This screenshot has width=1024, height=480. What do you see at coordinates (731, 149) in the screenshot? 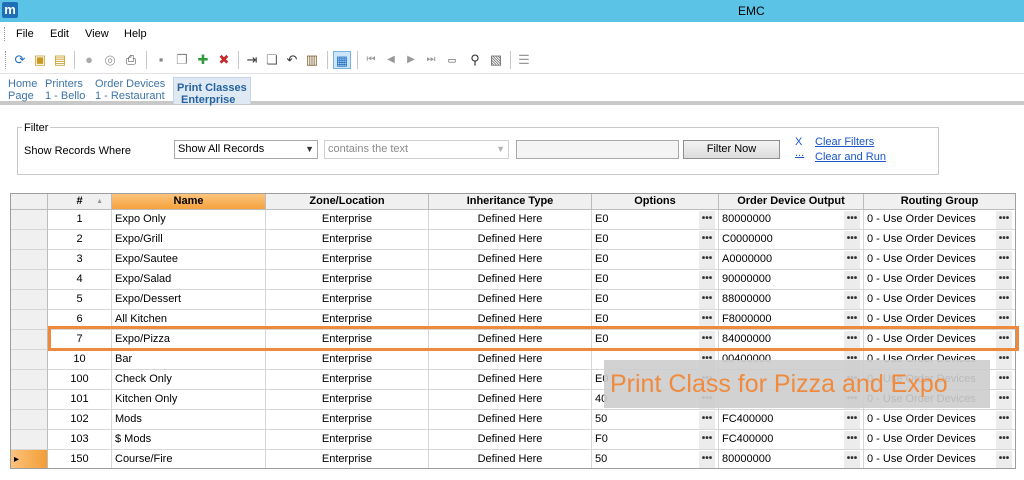
I see `filter-now-button: Filter Now` at bounding box center [731, 149].